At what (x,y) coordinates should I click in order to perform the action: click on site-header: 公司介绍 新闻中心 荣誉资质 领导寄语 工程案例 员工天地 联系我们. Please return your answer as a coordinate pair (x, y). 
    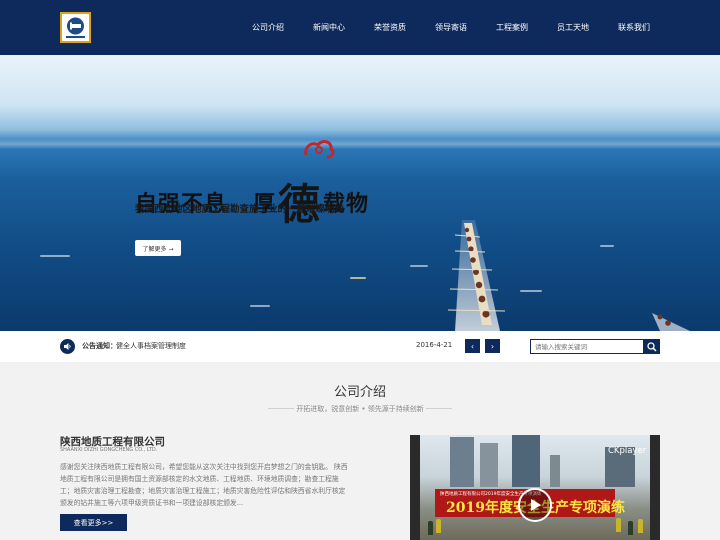
    Looking at the image, I should click on (360, 27).